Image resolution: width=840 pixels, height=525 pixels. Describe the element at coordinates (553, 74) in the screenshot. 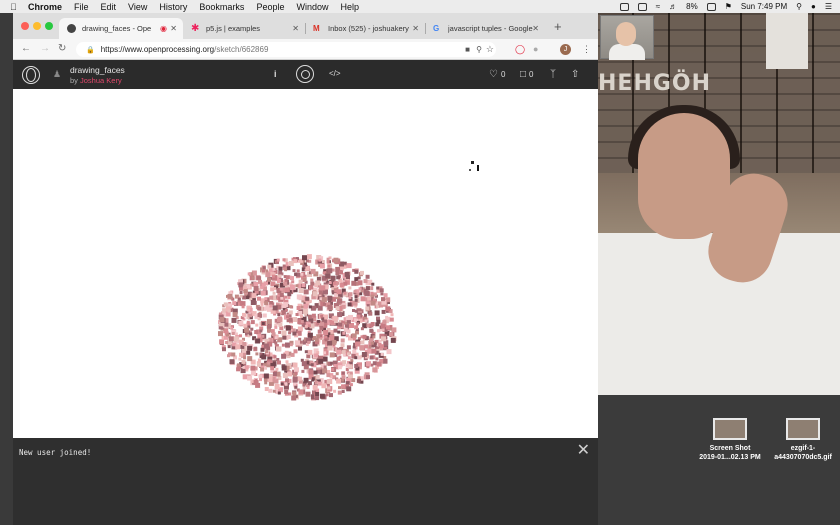

I see `fork-icon: ᛉ` at that location.